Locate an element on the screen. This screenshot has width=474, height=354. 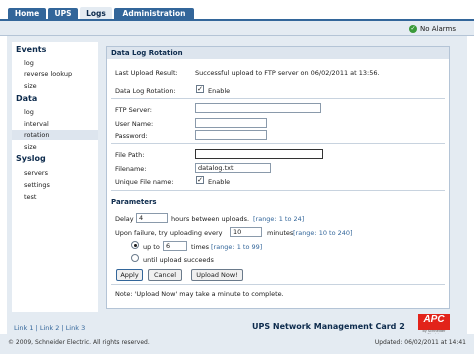
apc-logo: APC is located at coordinates (434, 322).